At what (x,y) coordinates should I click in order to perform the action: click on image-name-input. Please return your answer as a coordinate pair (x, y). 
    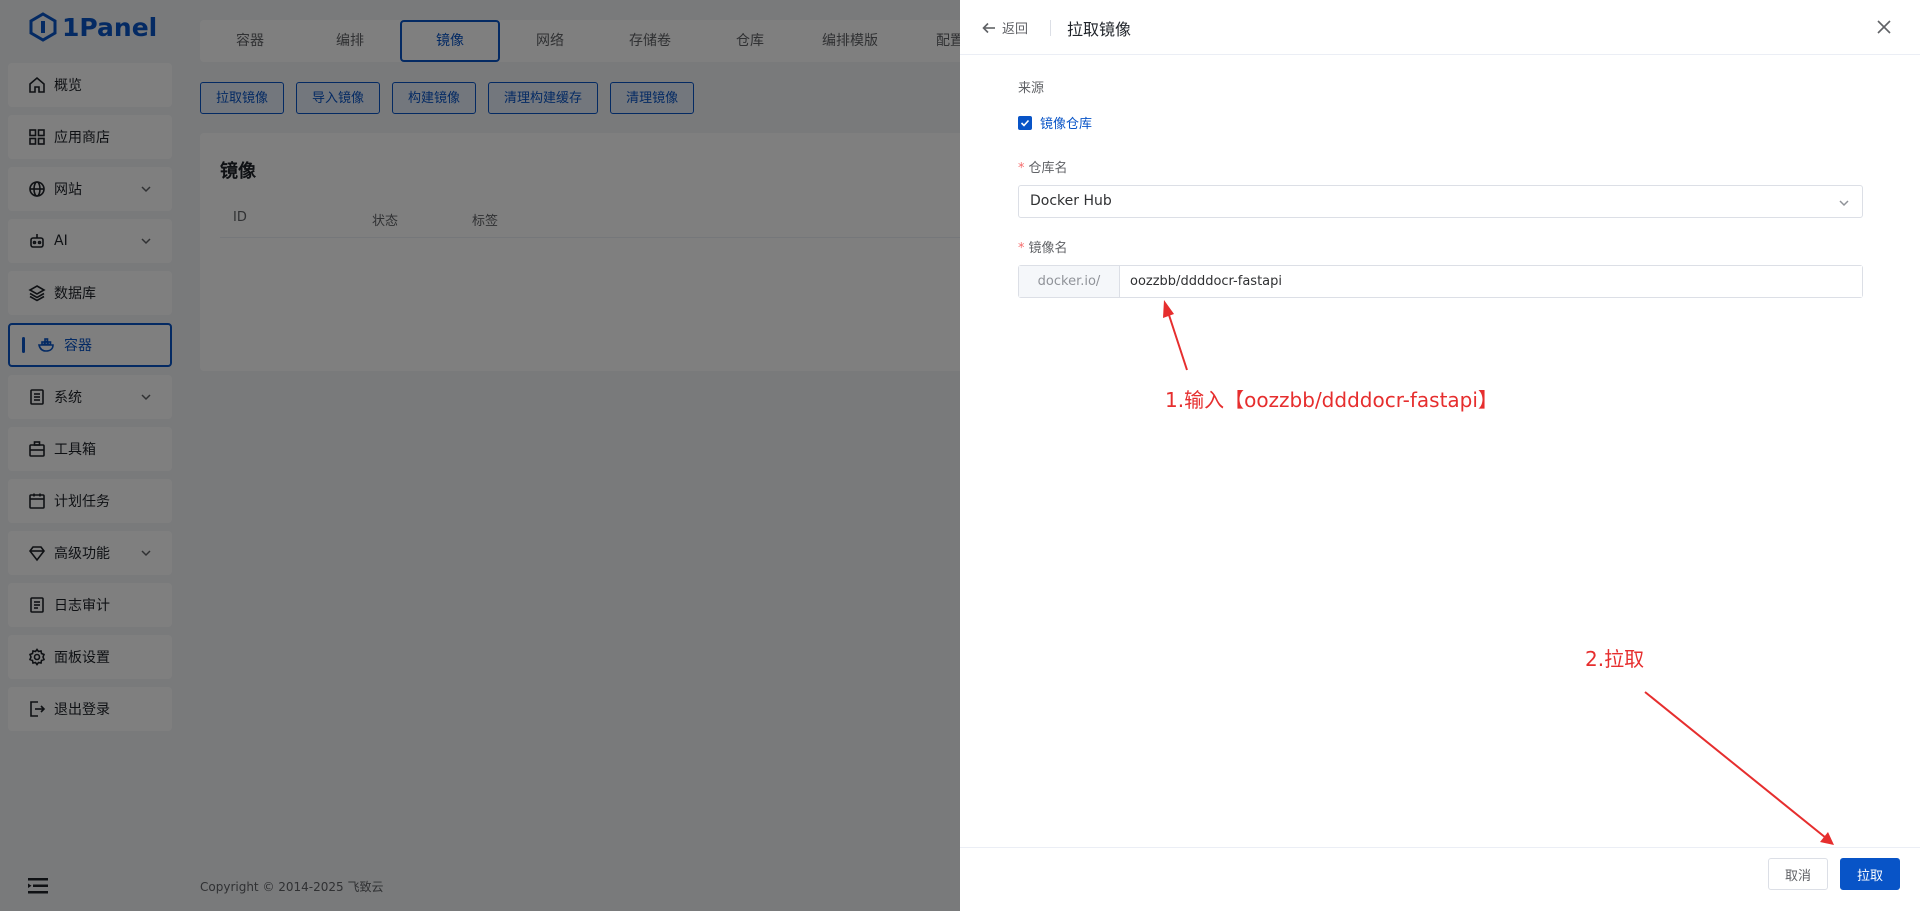
    Looking at the image, I should click on (1491, 281).